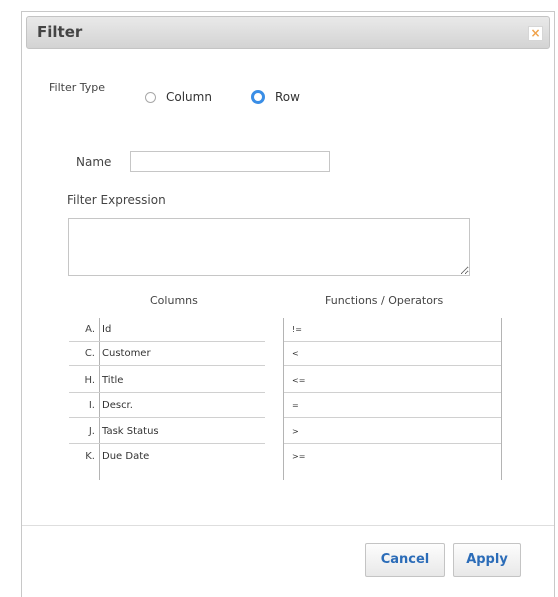 Image resolution: width=558 pixels, height=597 pixels. What do you see at coordinates (392, 432) in the screenshot?
I see `operator-item-greater-than: >` at bounding box center [392, 432].